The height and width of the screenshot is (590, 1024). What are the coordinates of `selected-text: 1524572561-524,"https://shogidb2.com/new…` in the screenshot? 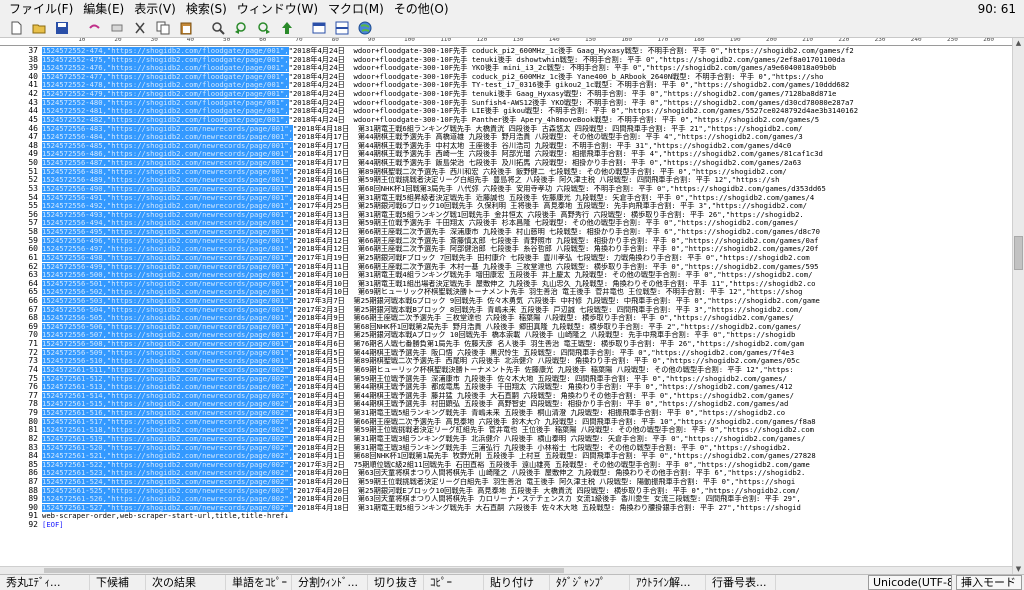 It's located at (167, 482).